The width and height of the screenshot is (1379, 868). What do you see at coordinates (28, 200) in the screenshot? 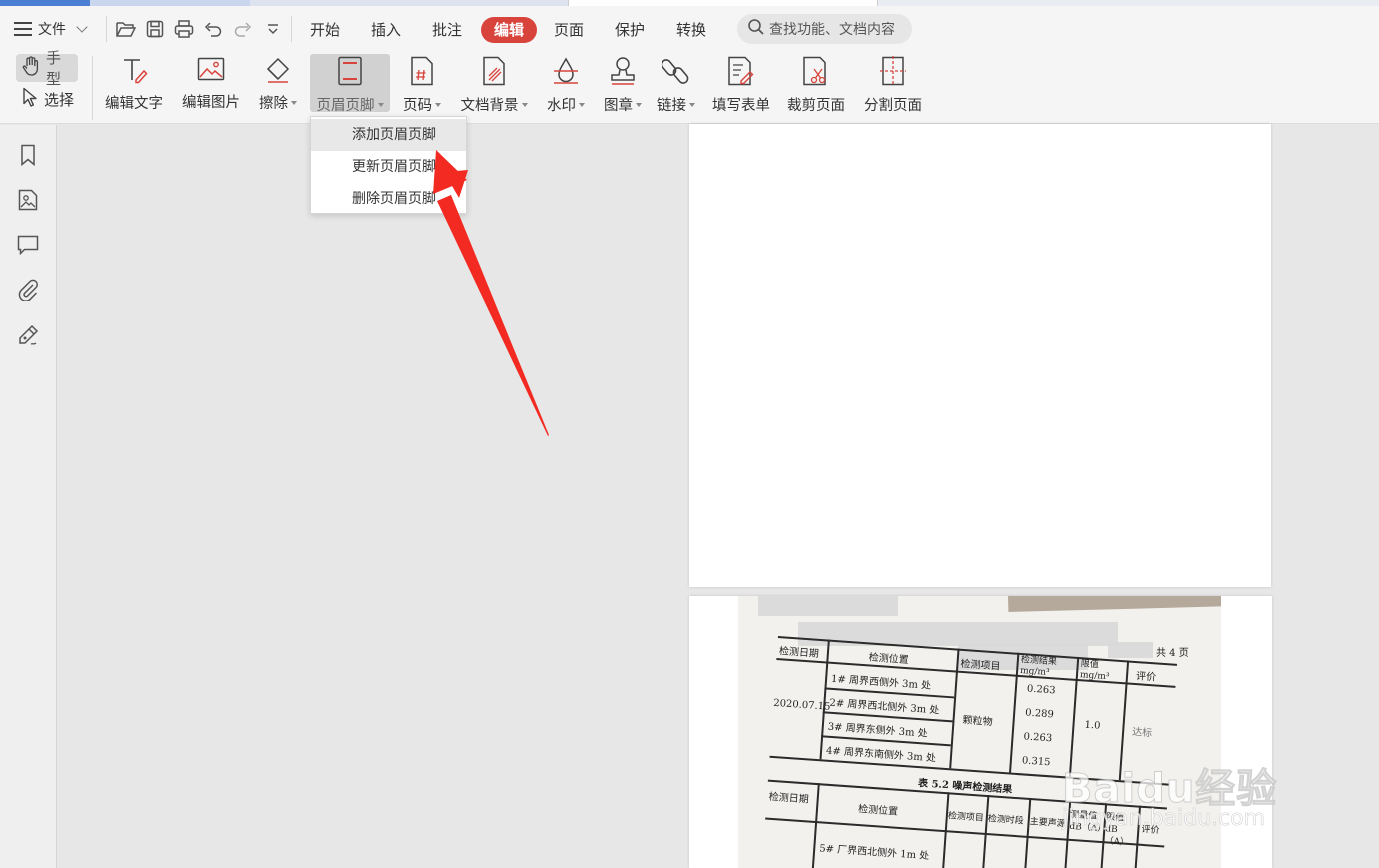
I see `image-icon` at bounding box center [28, 200].